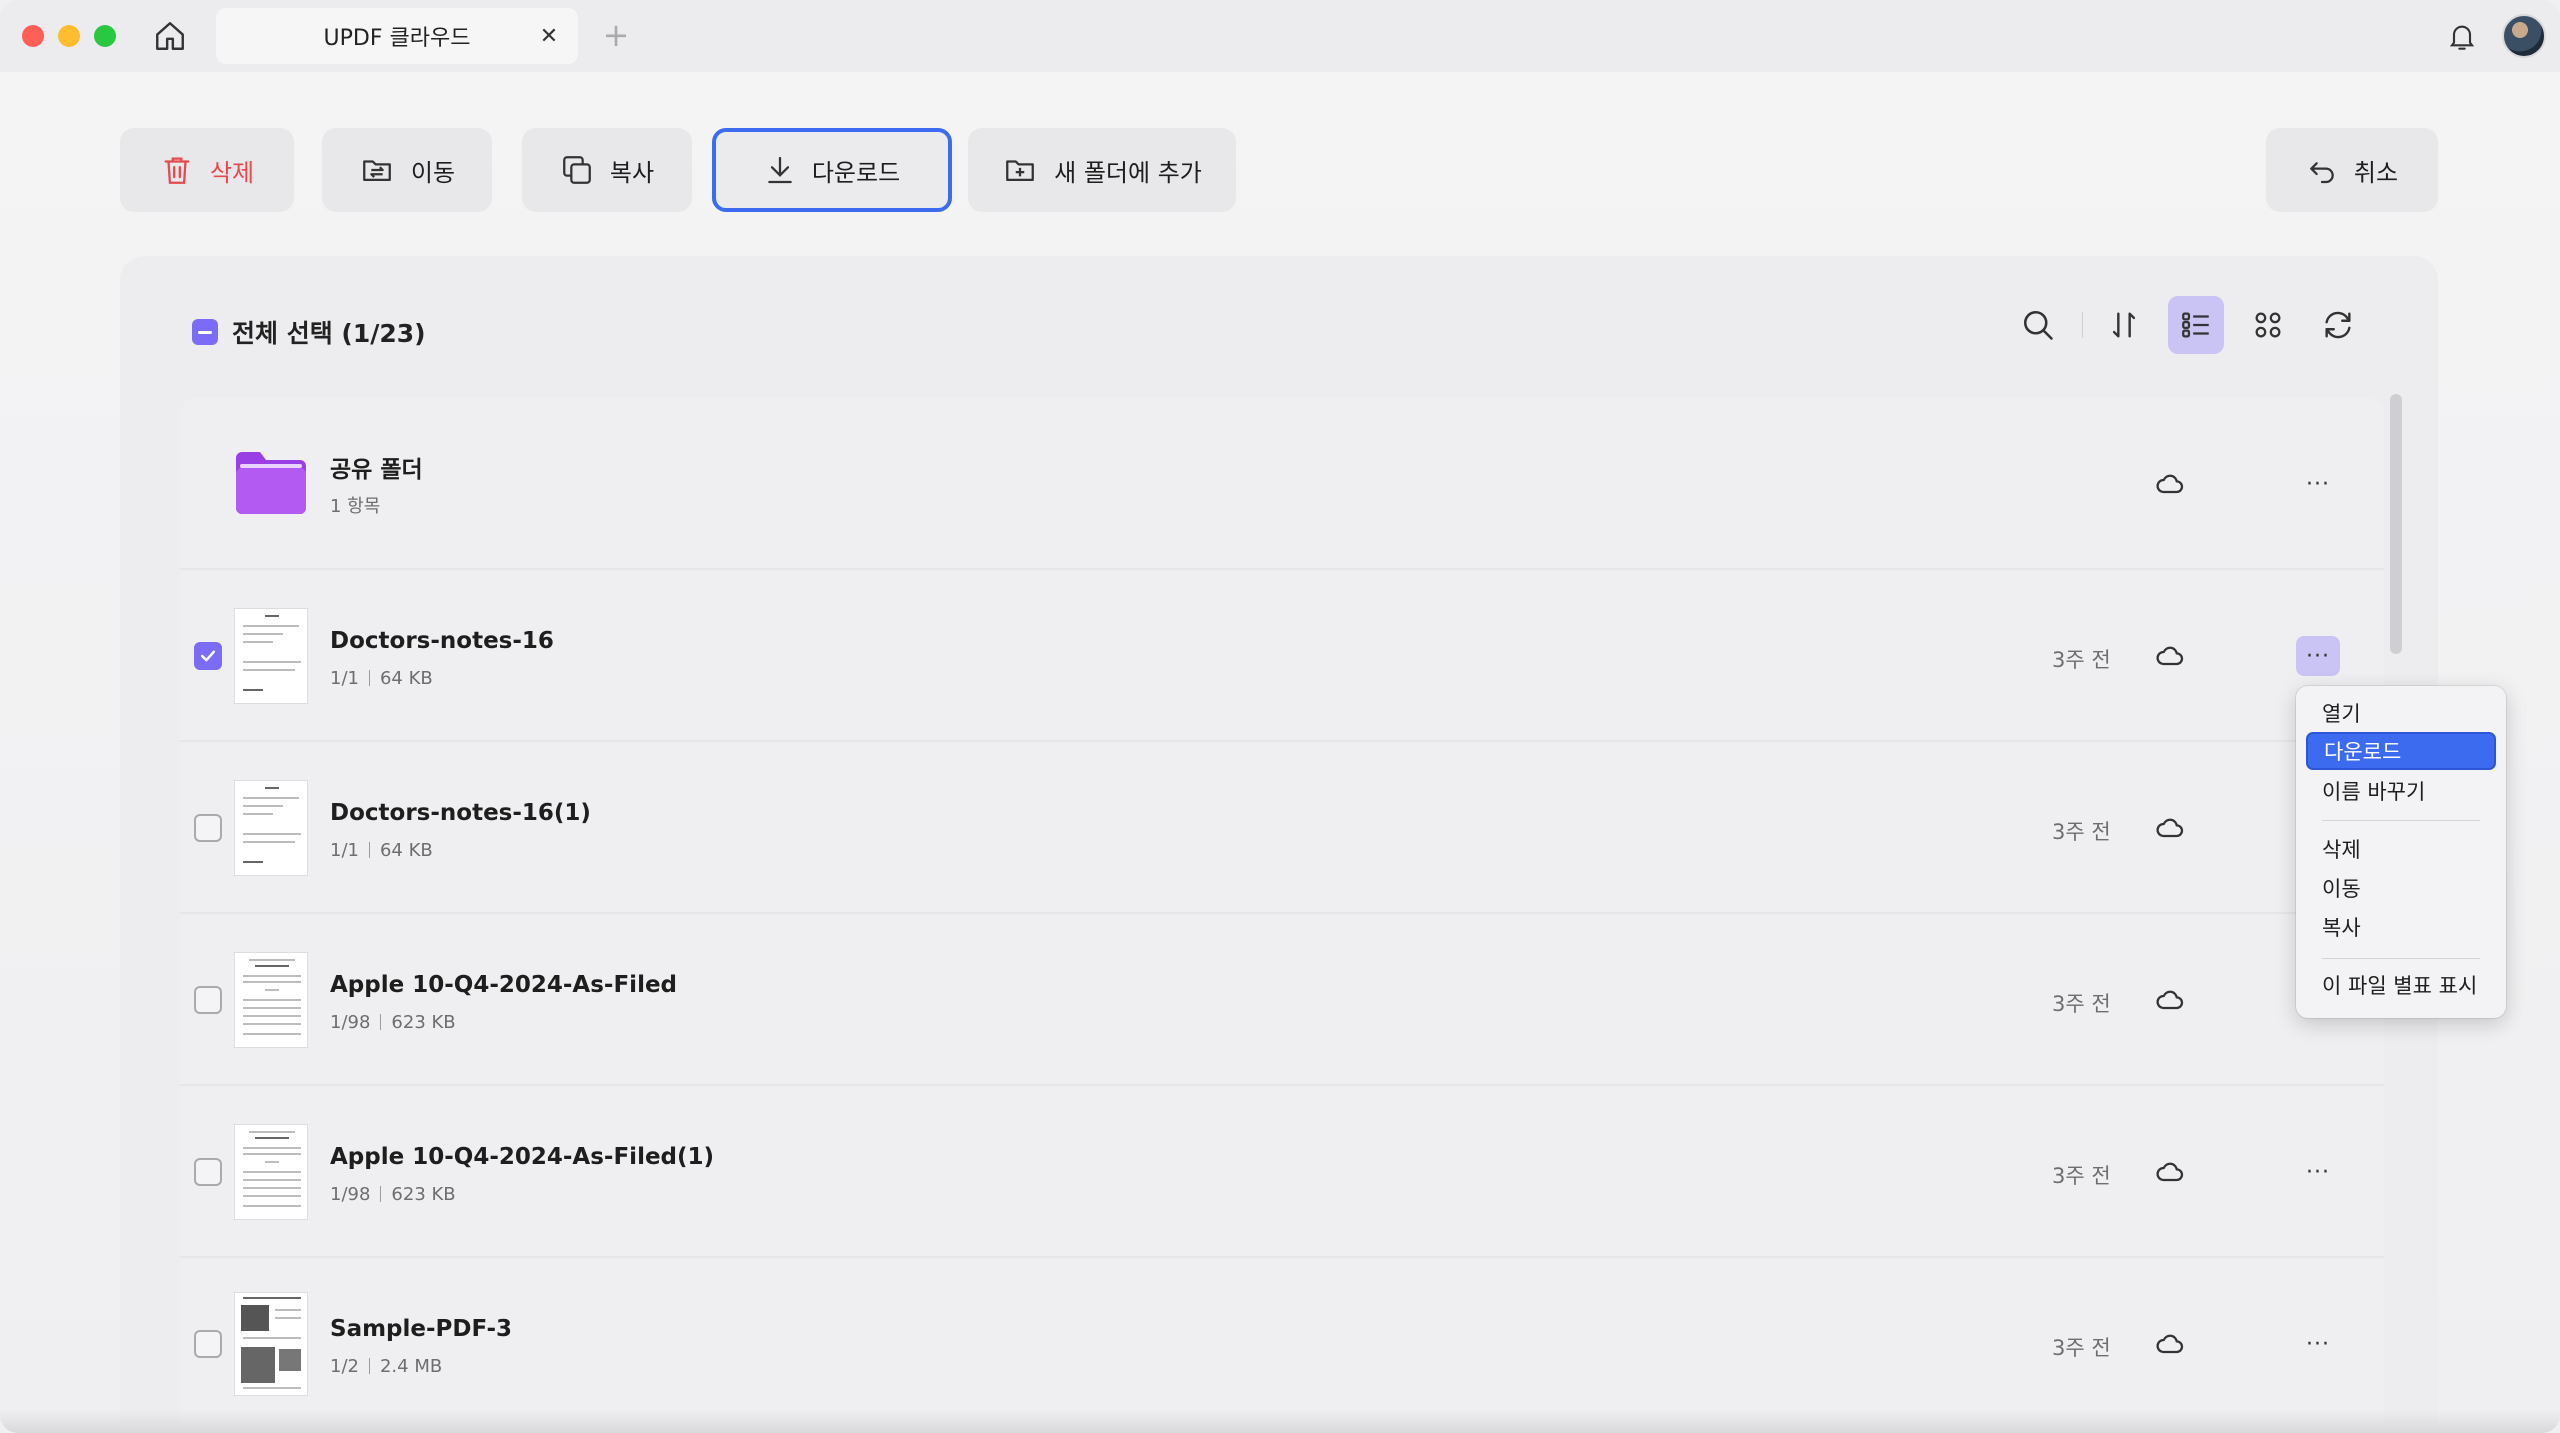  Describe the element at coordinates (616, 35) in the screenshot. I see `new-tab-icon: +` at that location.